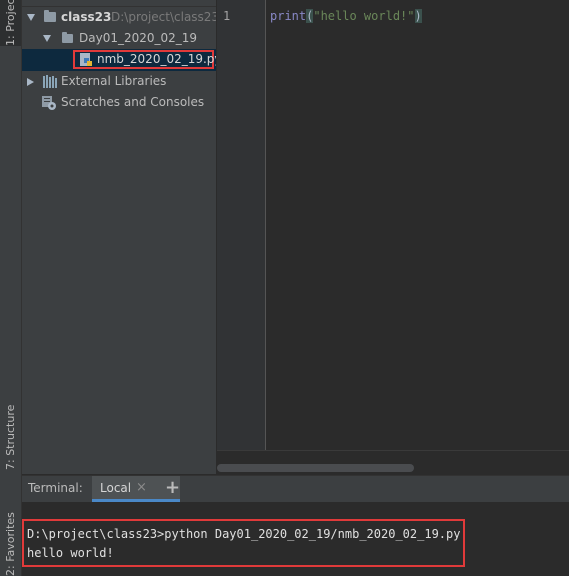 The height and width of the screenshot is (576, 569). I want to click on line-number: 1, so click(227, 16).